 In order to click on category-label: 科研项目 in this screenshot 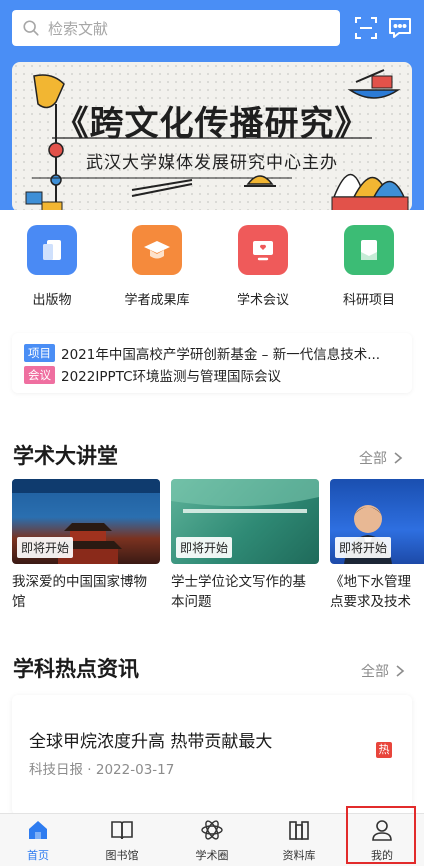, I will do `click(368, 300)`.